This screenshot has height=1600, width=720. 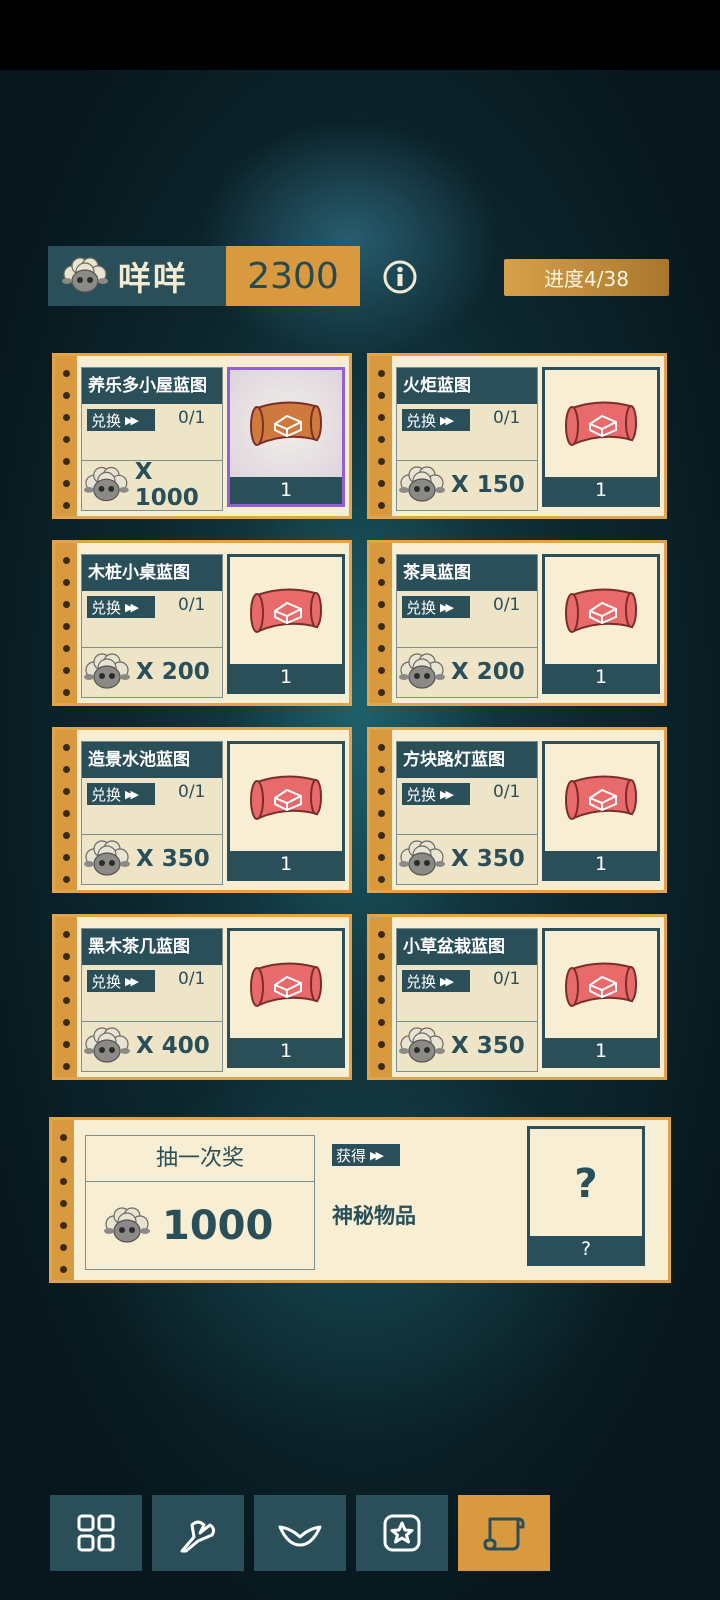 I want to click on card-info: 茶具蓝图 兑换 ▶▶ 0/1 X 200, so click(x=467, y=626).